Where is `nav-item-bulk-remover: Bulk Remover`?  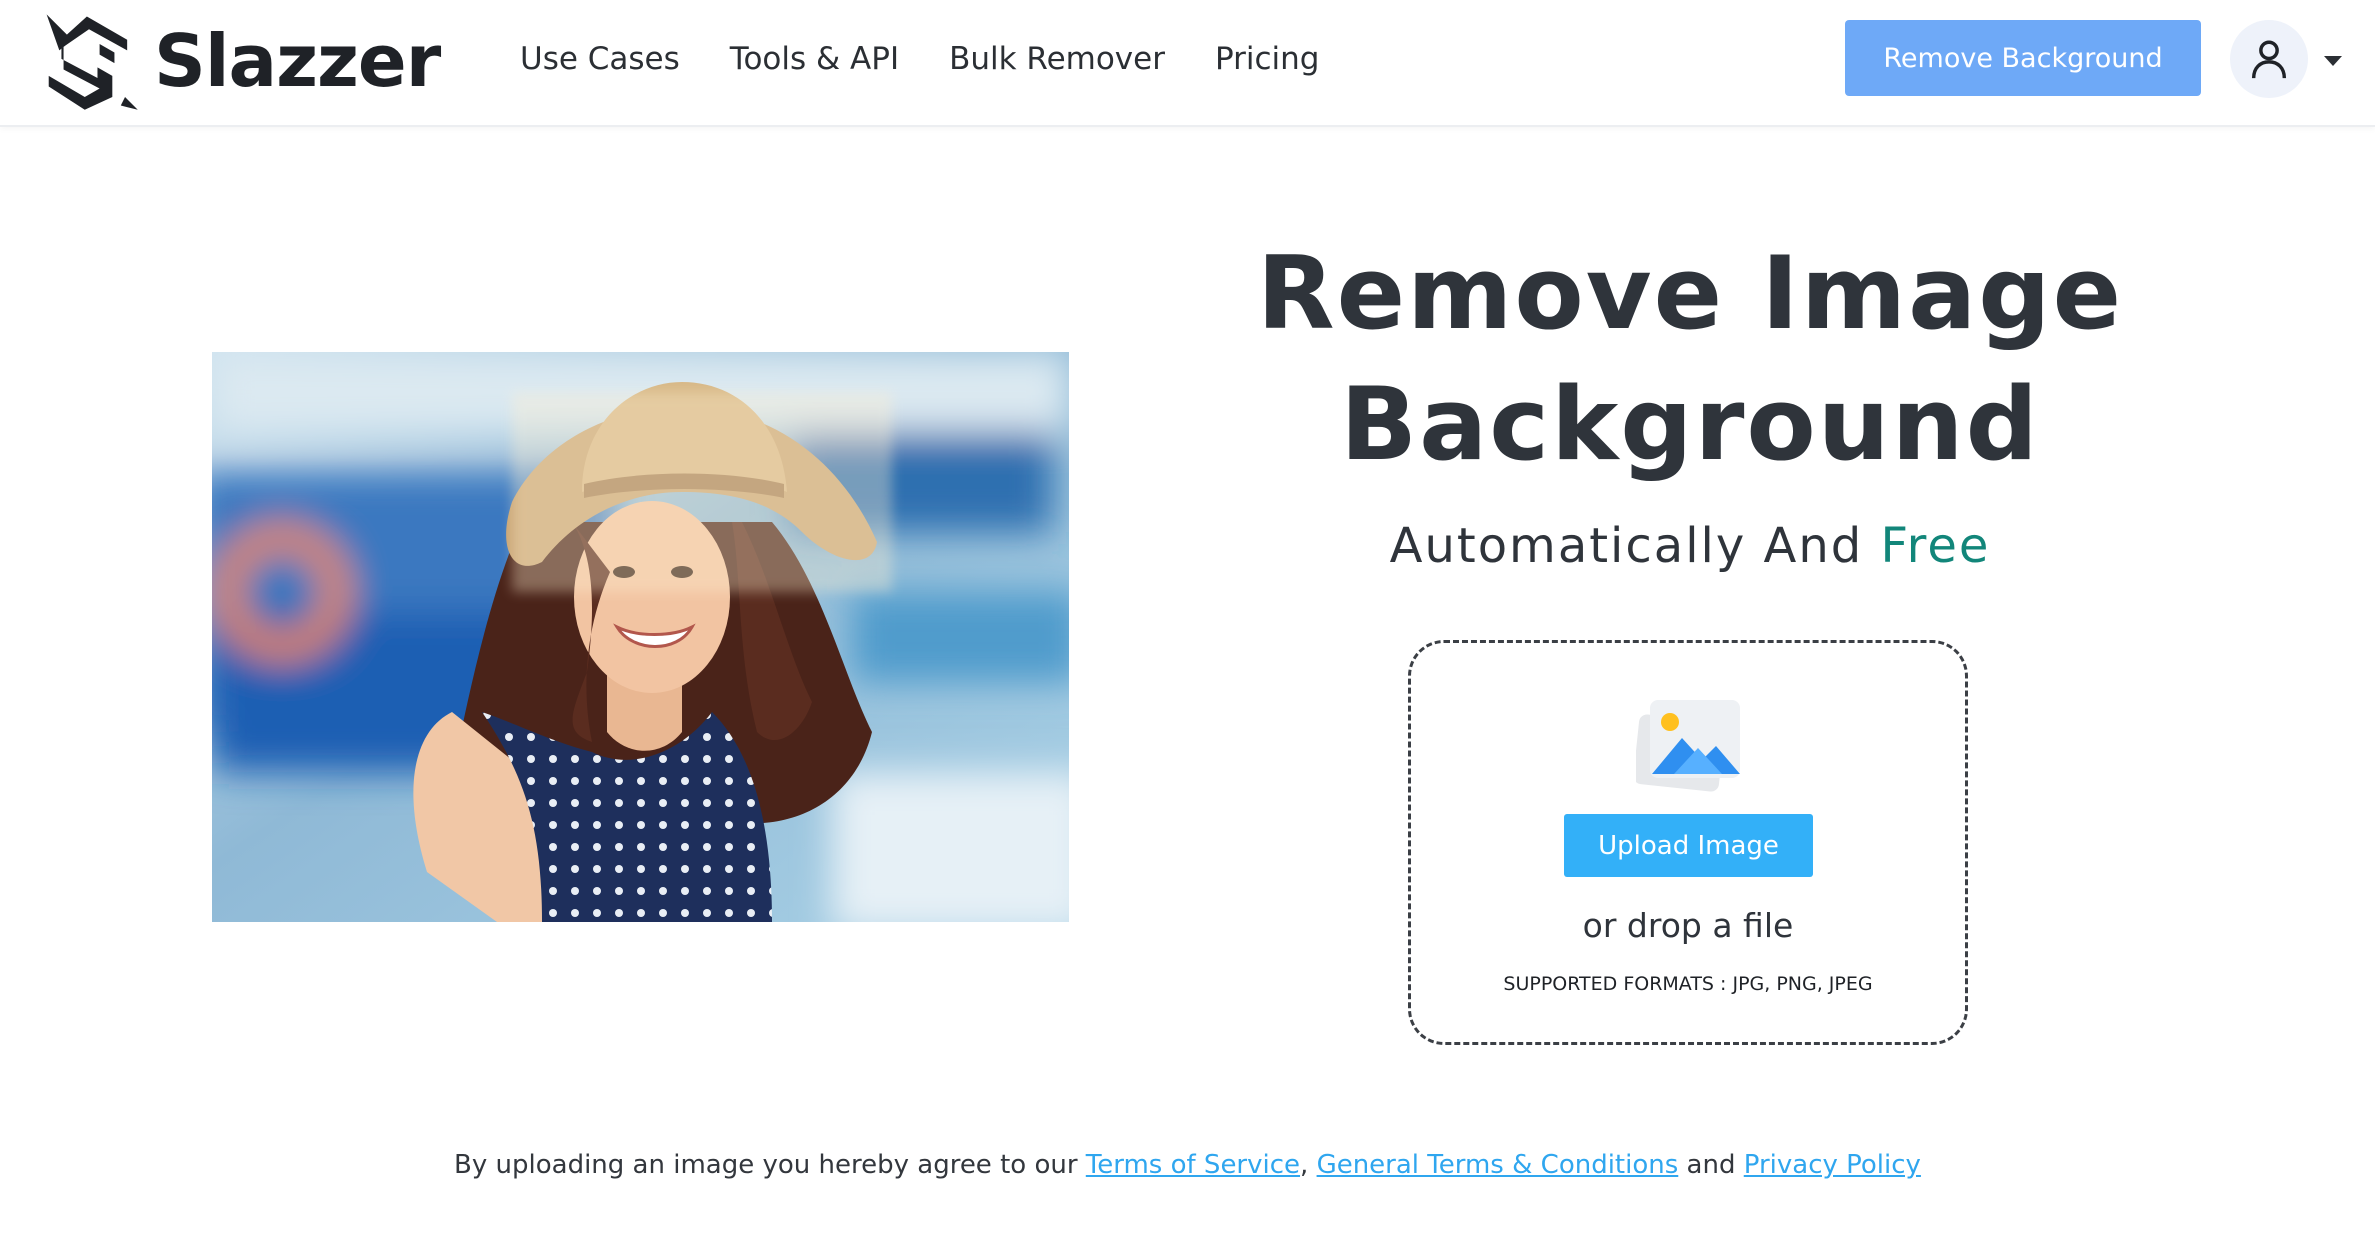 nav-item-bulk-remover: Bulk Remover is located at coordinates (1057, 59).